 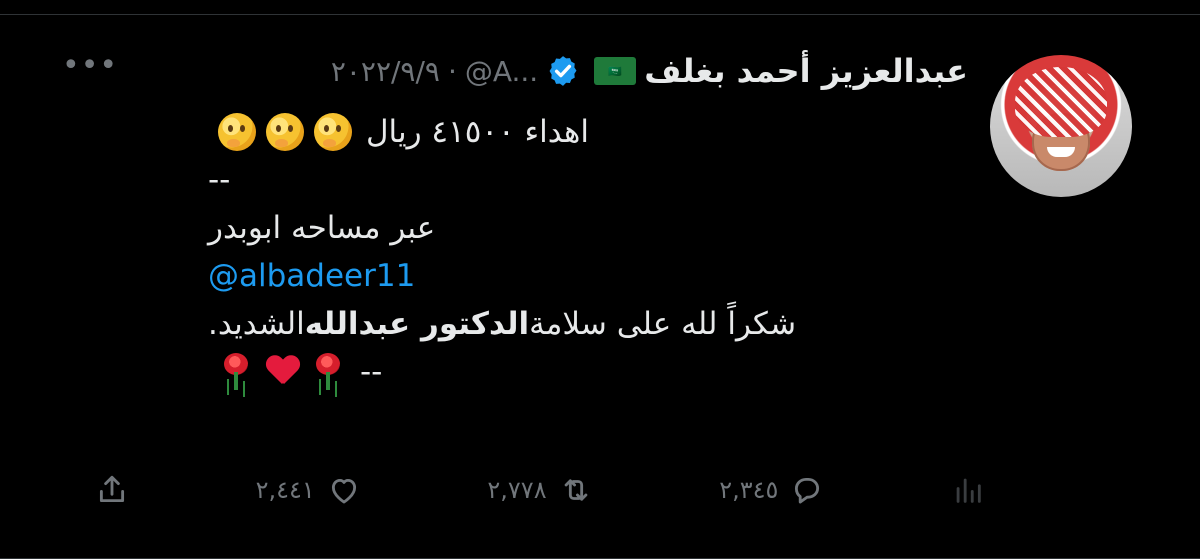 What do you see at coordinates (477, 132) in the screenshot?
I see `body-text-line-1: اهداء ٤١٥٠٠ ريال` at bounding box center [477, 132].